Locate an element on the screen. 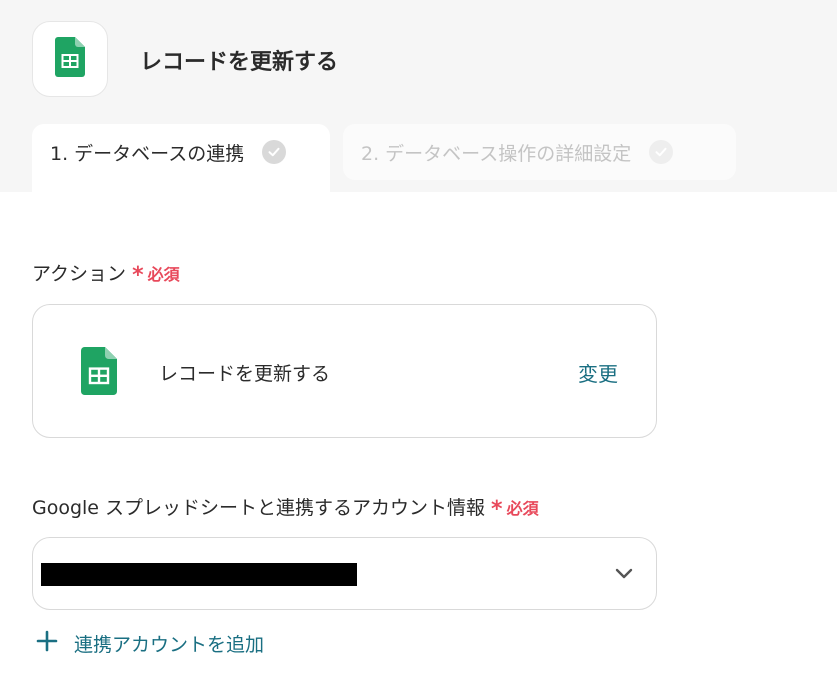 This screenshot has height=676, width=837. account-label: Google スプレッドシートと連携するアカウント情報 is located at coordinates (259, 508).